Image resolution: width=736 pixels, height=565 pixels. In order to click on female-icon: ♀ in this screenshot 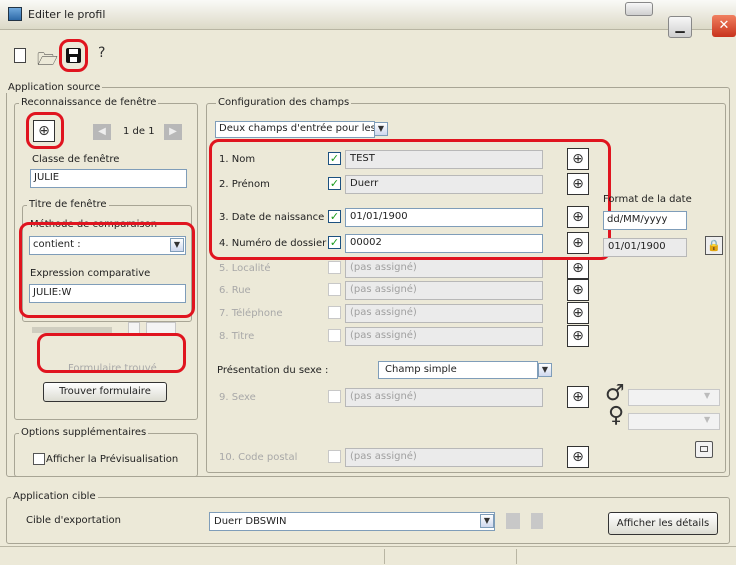, I will do `click(616, 415)`.